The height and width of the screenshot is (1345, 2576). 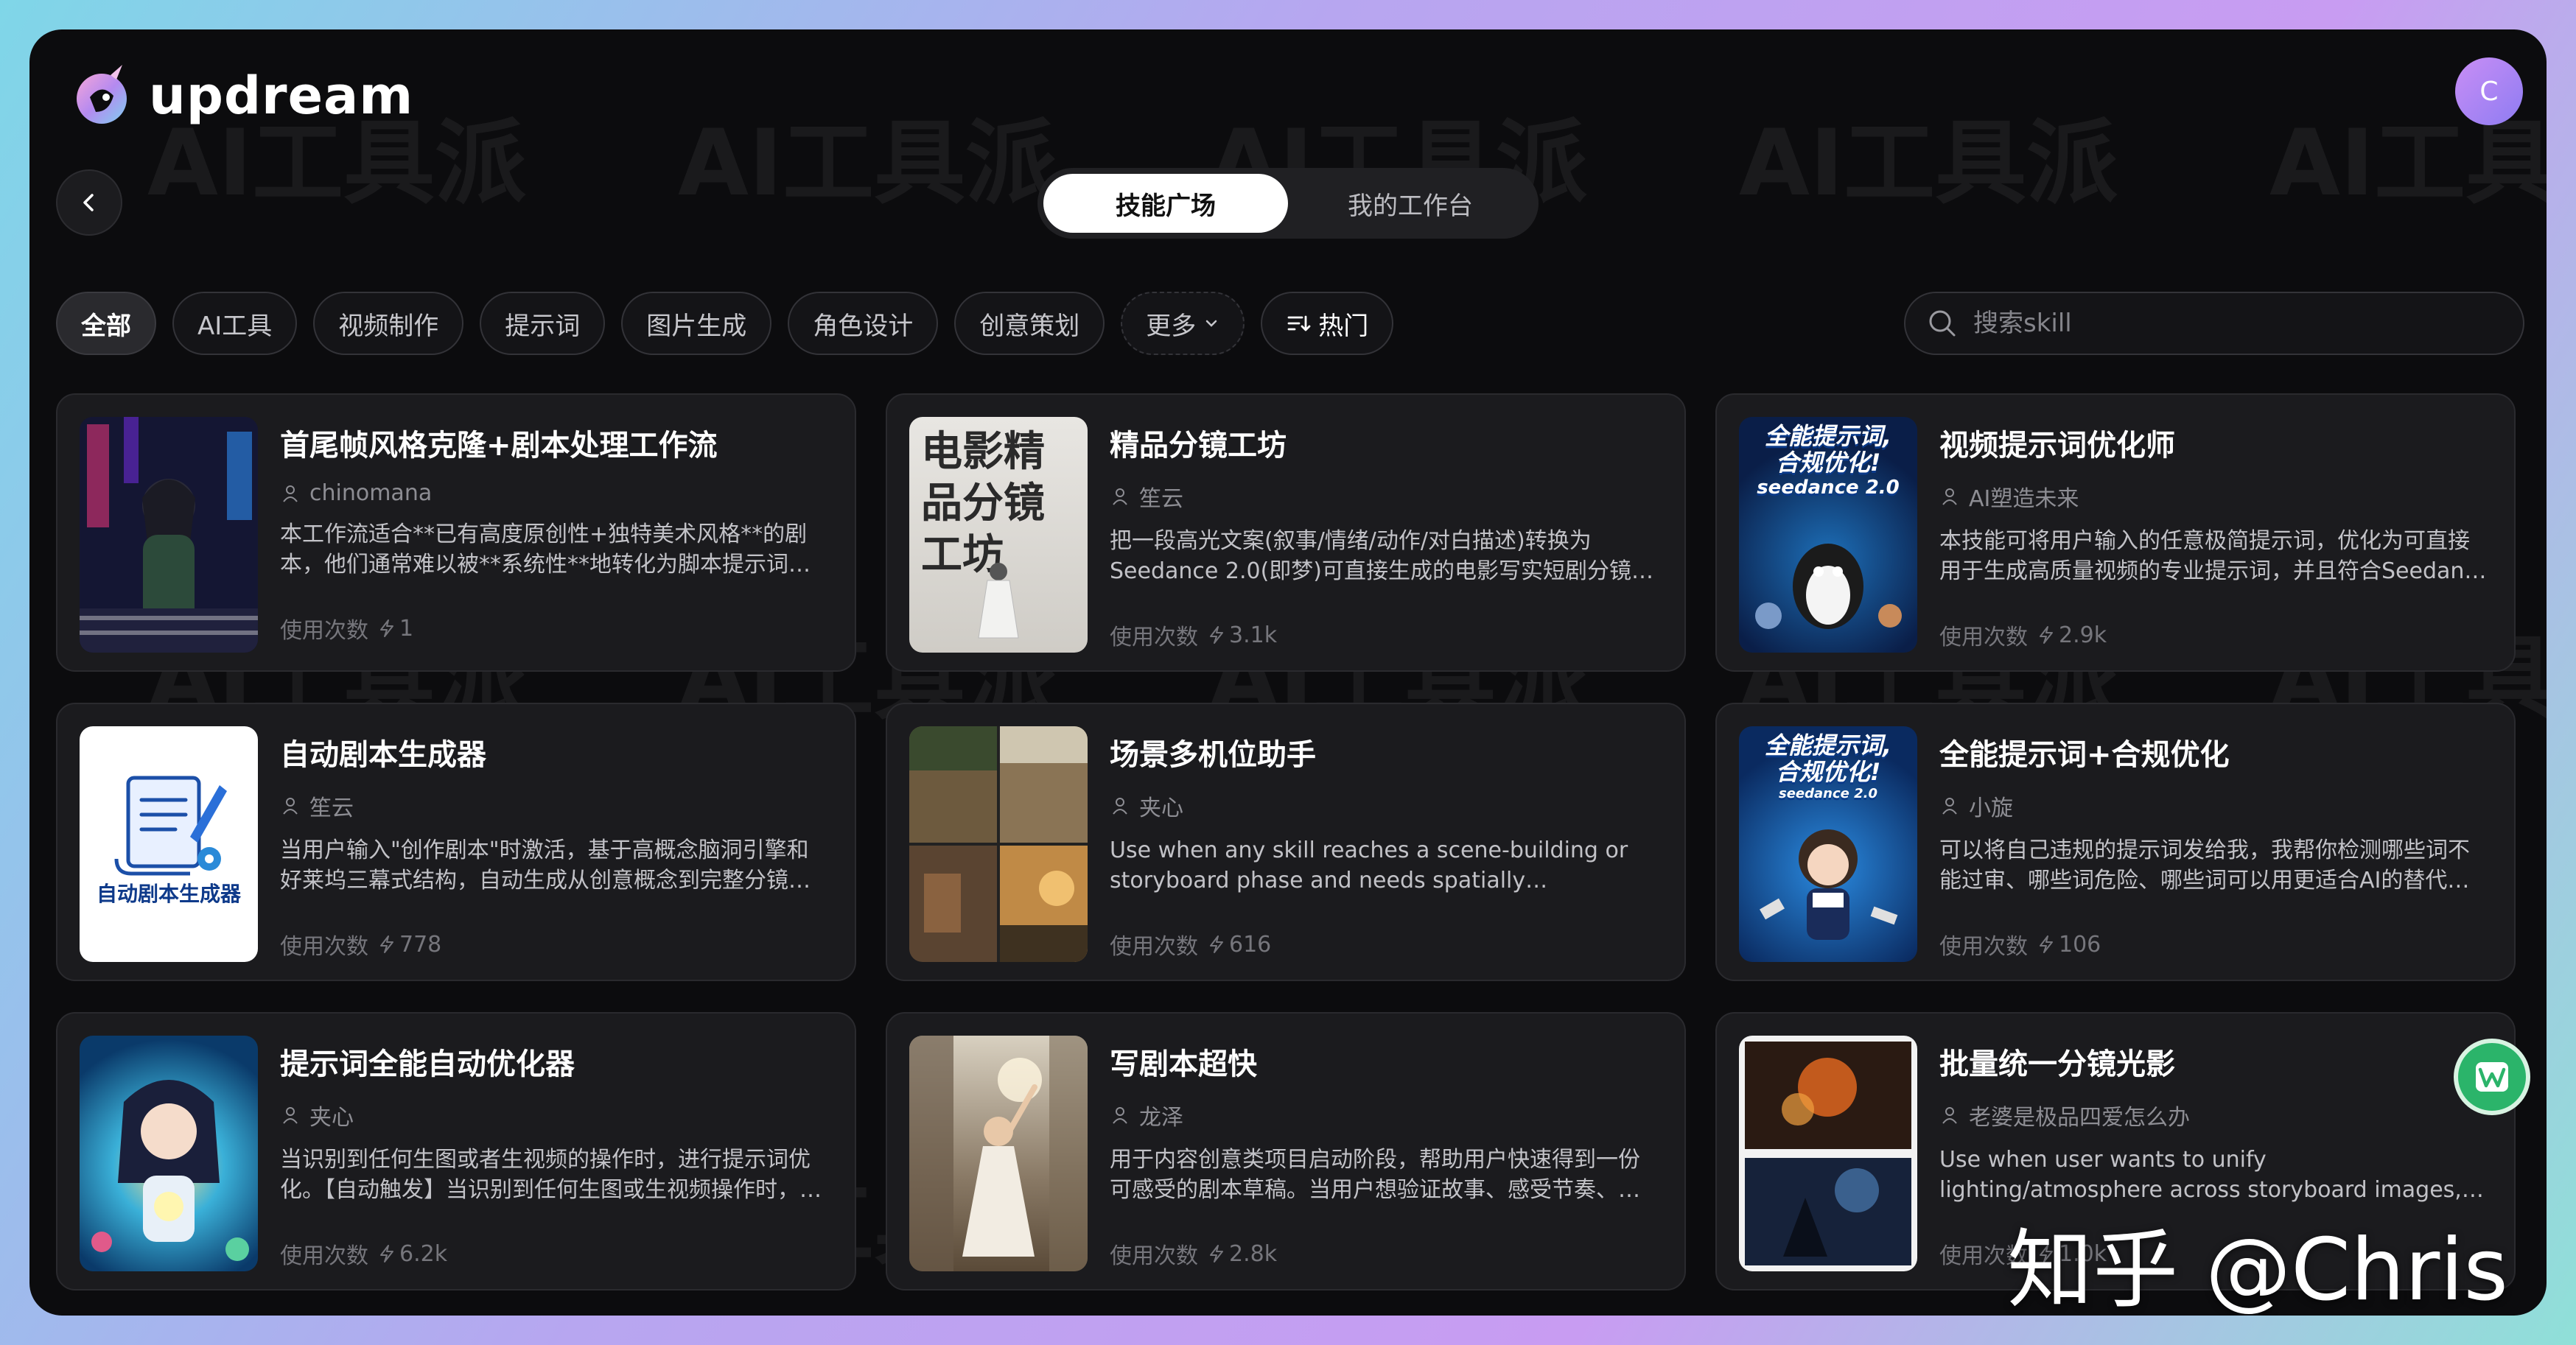 What do you see at coordinates (998, 535) in the screenshot?
I see `skill-thumbnail: 电影精品分镜工坊` at bounding box center [998, 535].